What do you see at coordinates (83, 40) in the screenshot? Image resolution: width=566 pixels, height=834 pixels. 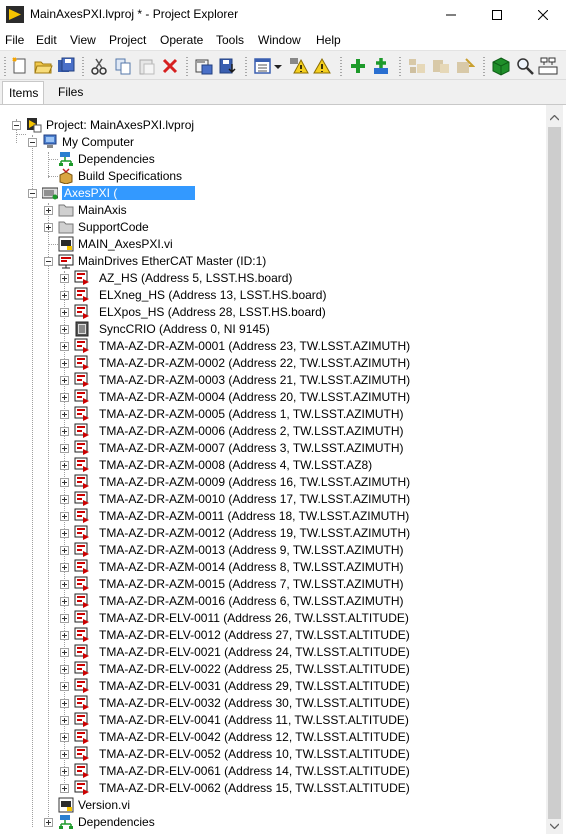 I see `menu-view: View` at bounding box center [83, 40].